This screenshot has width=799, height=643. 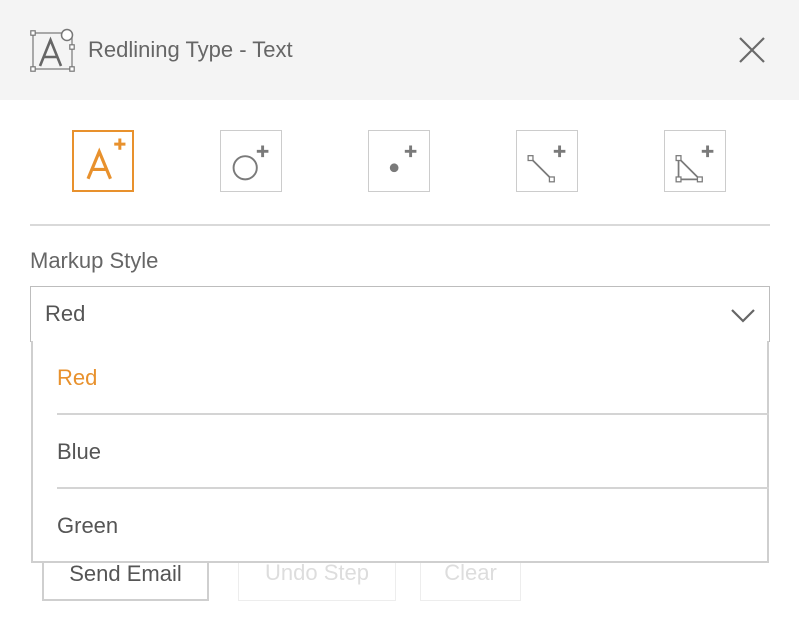 I want to click on point-add-icon, so click(x=403, y=159).